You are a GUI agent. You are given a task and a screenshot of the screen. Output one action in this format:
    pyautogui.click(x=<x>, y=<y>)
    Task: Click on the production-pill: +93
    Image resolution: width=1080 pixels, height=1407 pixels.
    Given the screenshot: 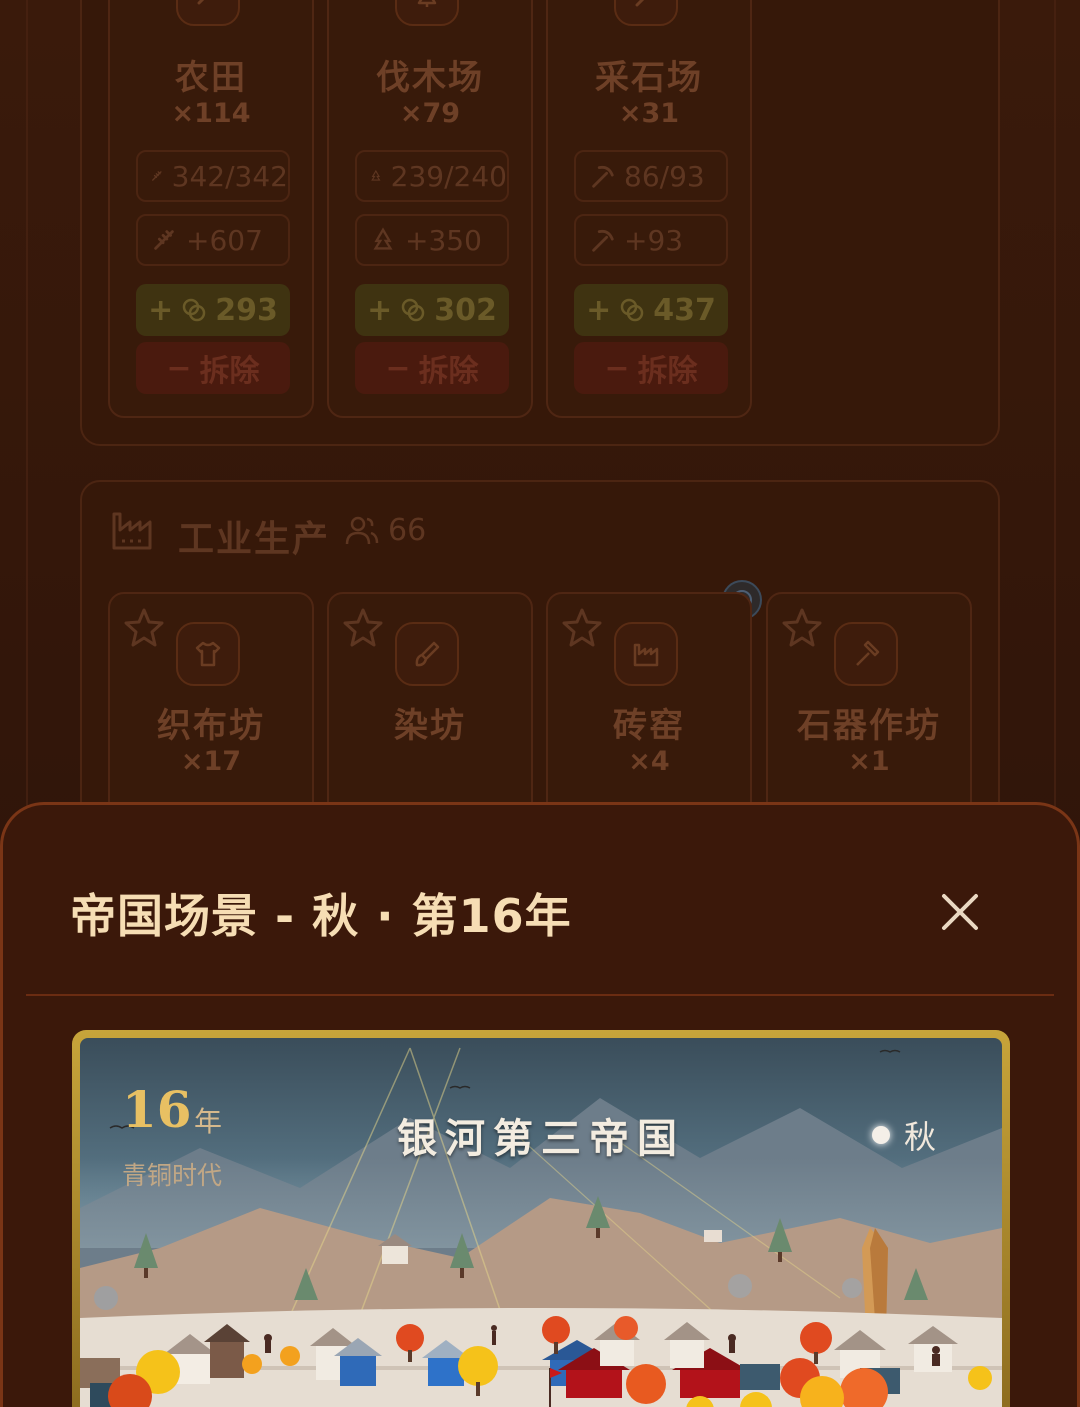 What is the action you would take?
    pyautogui.click(x=651, y=240)
    